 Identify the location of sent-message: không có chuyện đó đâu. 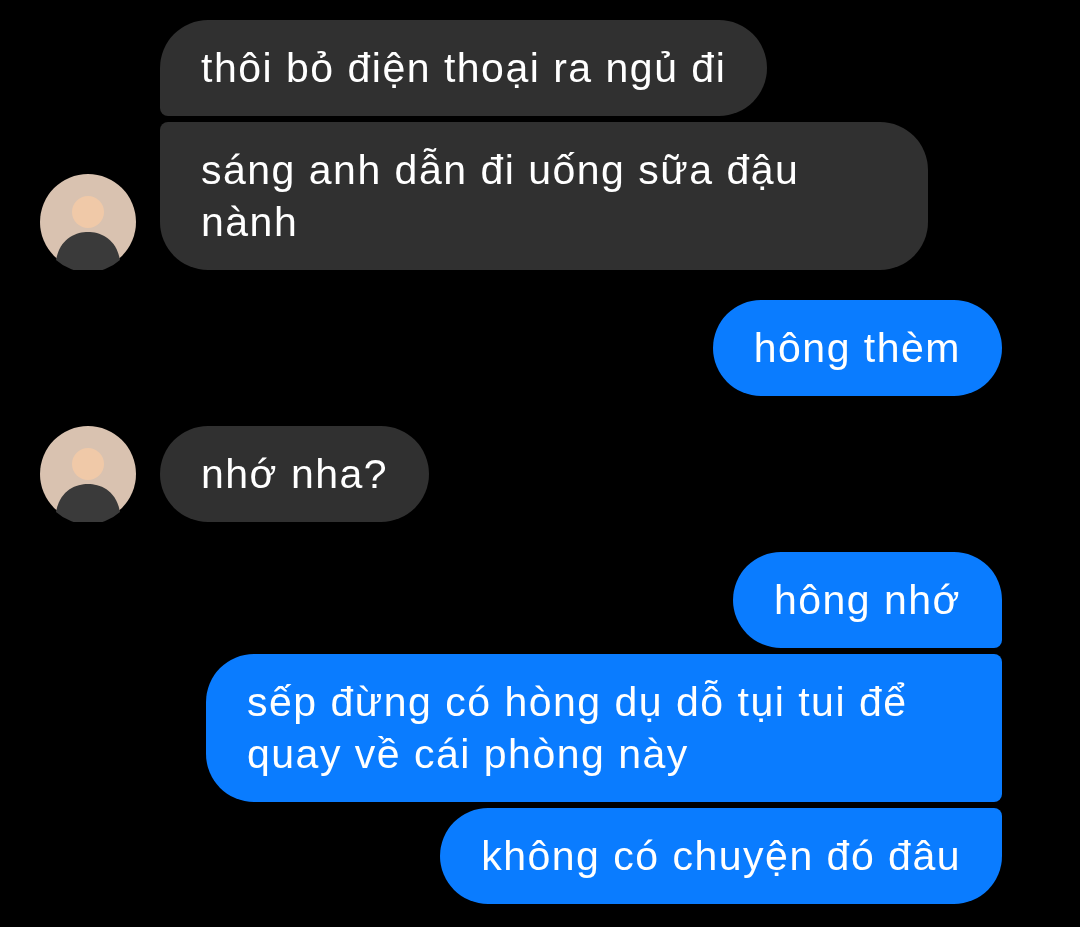
(721, 856).